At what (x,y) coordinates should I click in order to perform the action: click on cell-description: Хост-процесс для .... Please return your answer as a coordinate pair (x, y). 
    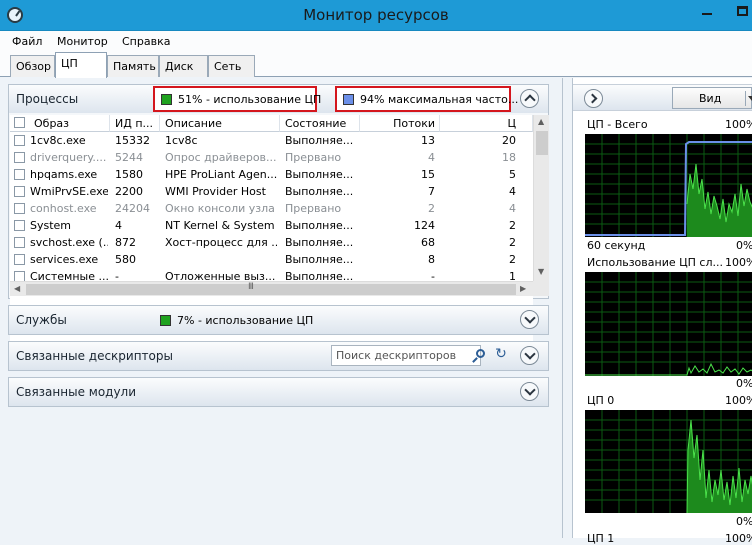
    Looking at the image, I should click on (221, 242).